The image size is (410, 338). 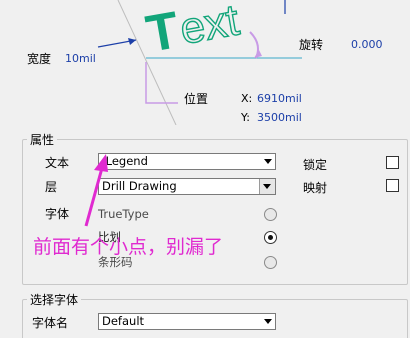 I want to click on text-label: 文本, so click(x=57, y=163).